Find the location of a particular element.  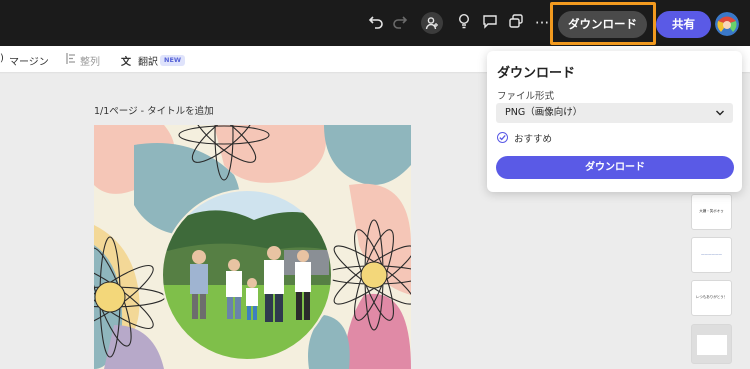

align-icon is located at coordinates (71, 60).